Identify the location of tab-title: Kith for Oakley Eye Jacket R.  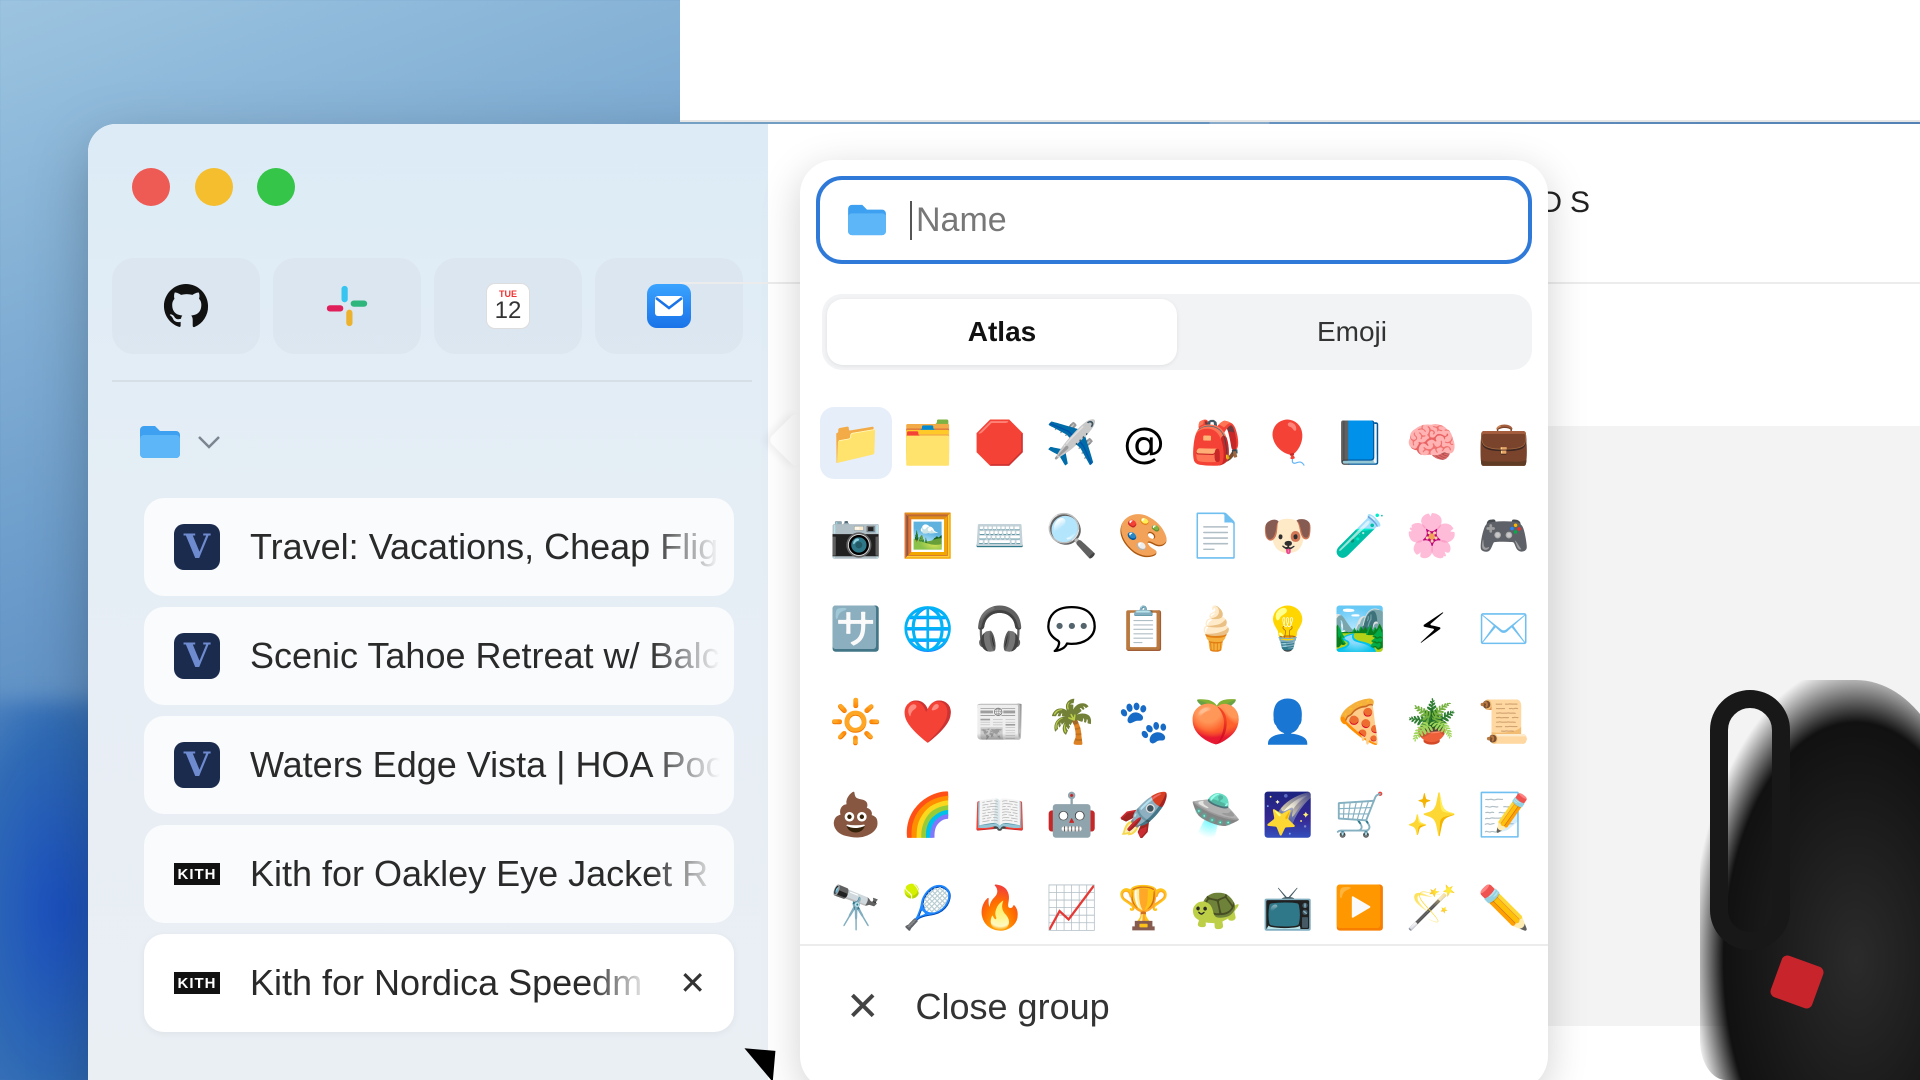
(479, 873).